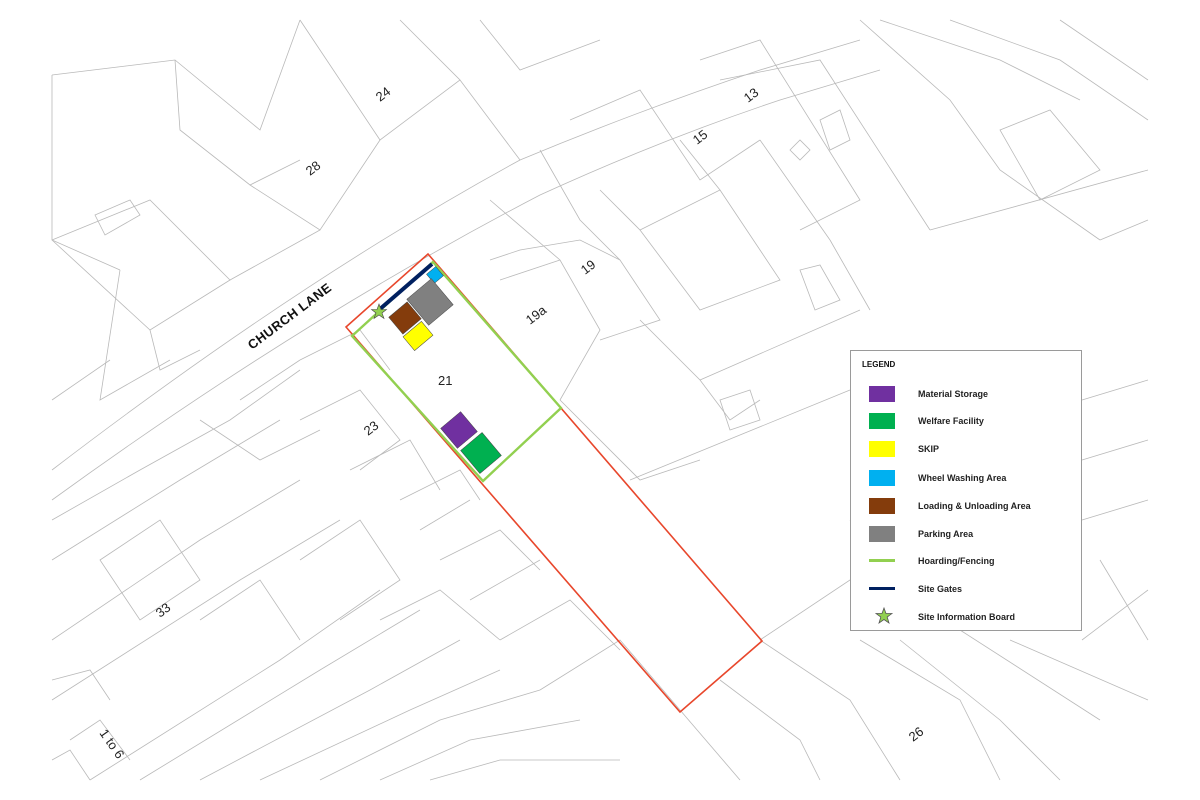  Describe the element at coordinates (445, 380) in the screenshot. I see `plot-label-21: 21` at that location.